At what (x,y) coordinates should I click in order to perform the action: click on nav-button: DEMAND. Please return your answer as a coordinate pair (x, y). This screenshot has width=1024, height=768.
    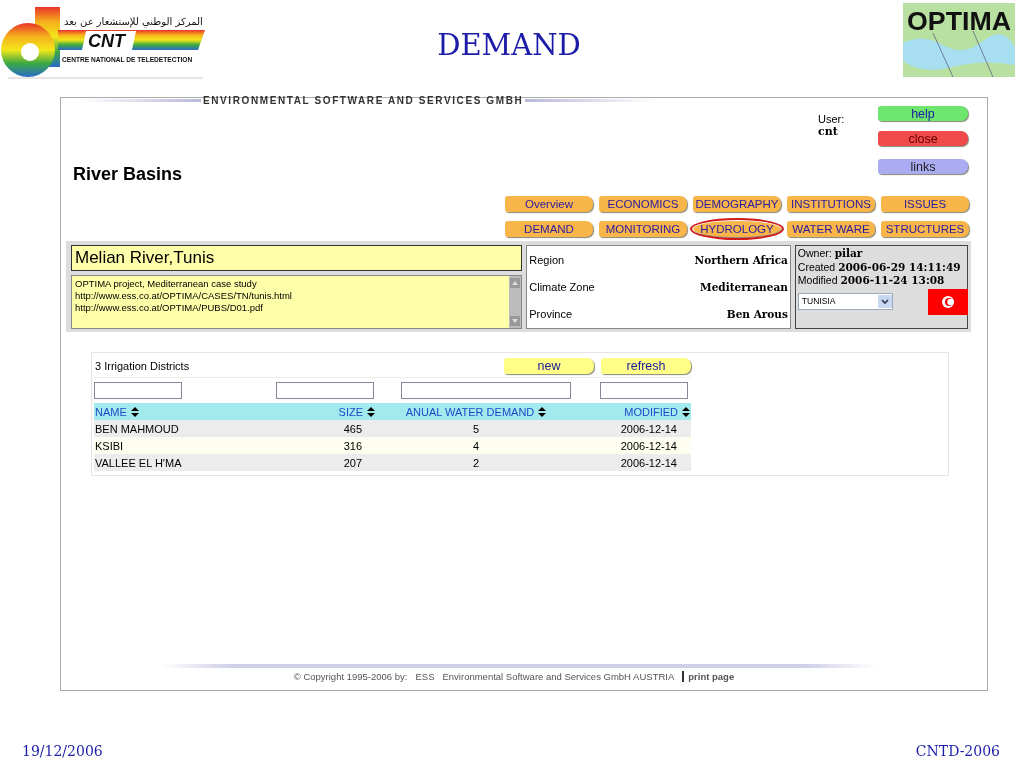
    Looking at the image, I should click on (549, 229).